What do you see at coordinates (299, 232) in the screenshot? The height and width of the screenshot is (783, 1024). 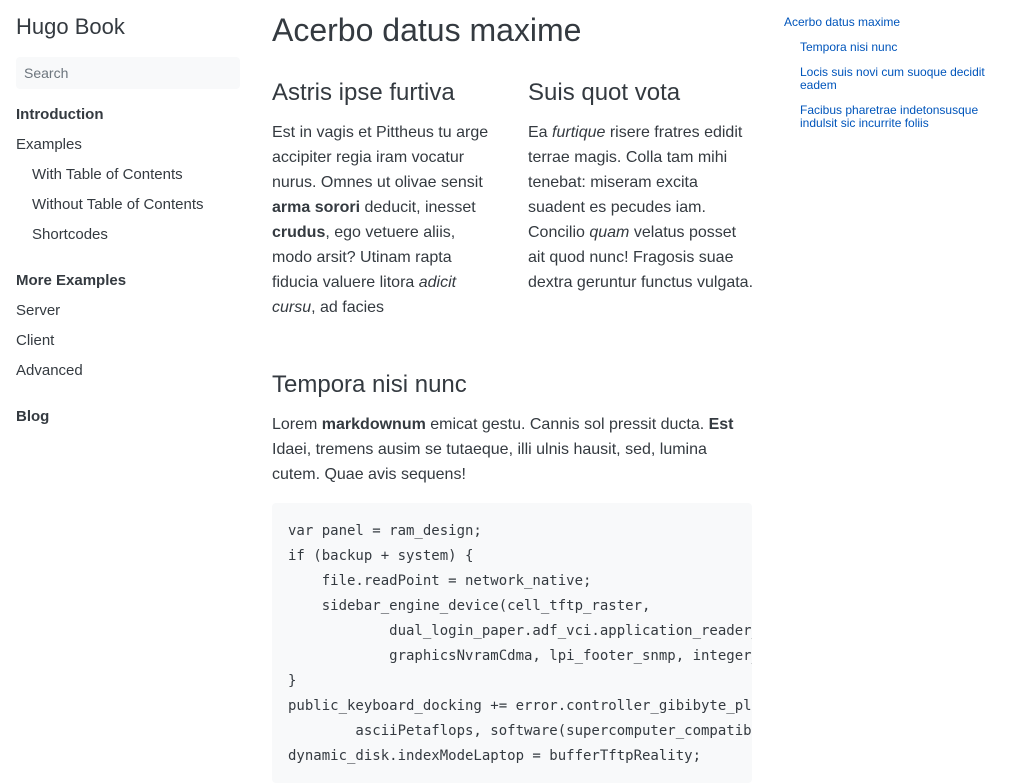 I see `paragraph-bold-text: crudus` at bounding box center [299, 232].